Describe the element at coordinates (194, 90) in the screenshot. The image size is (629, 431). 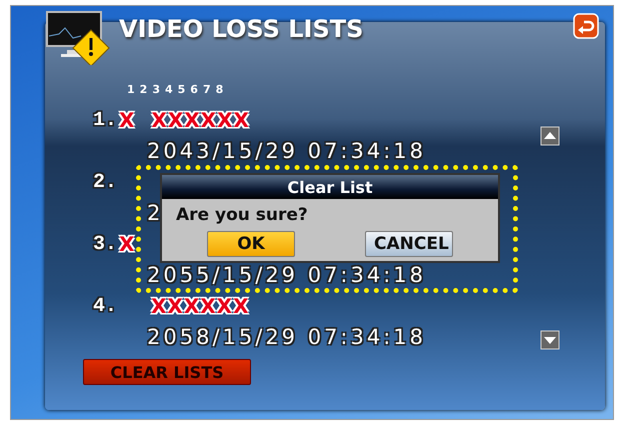
I see `channel-number: 6` at that location.